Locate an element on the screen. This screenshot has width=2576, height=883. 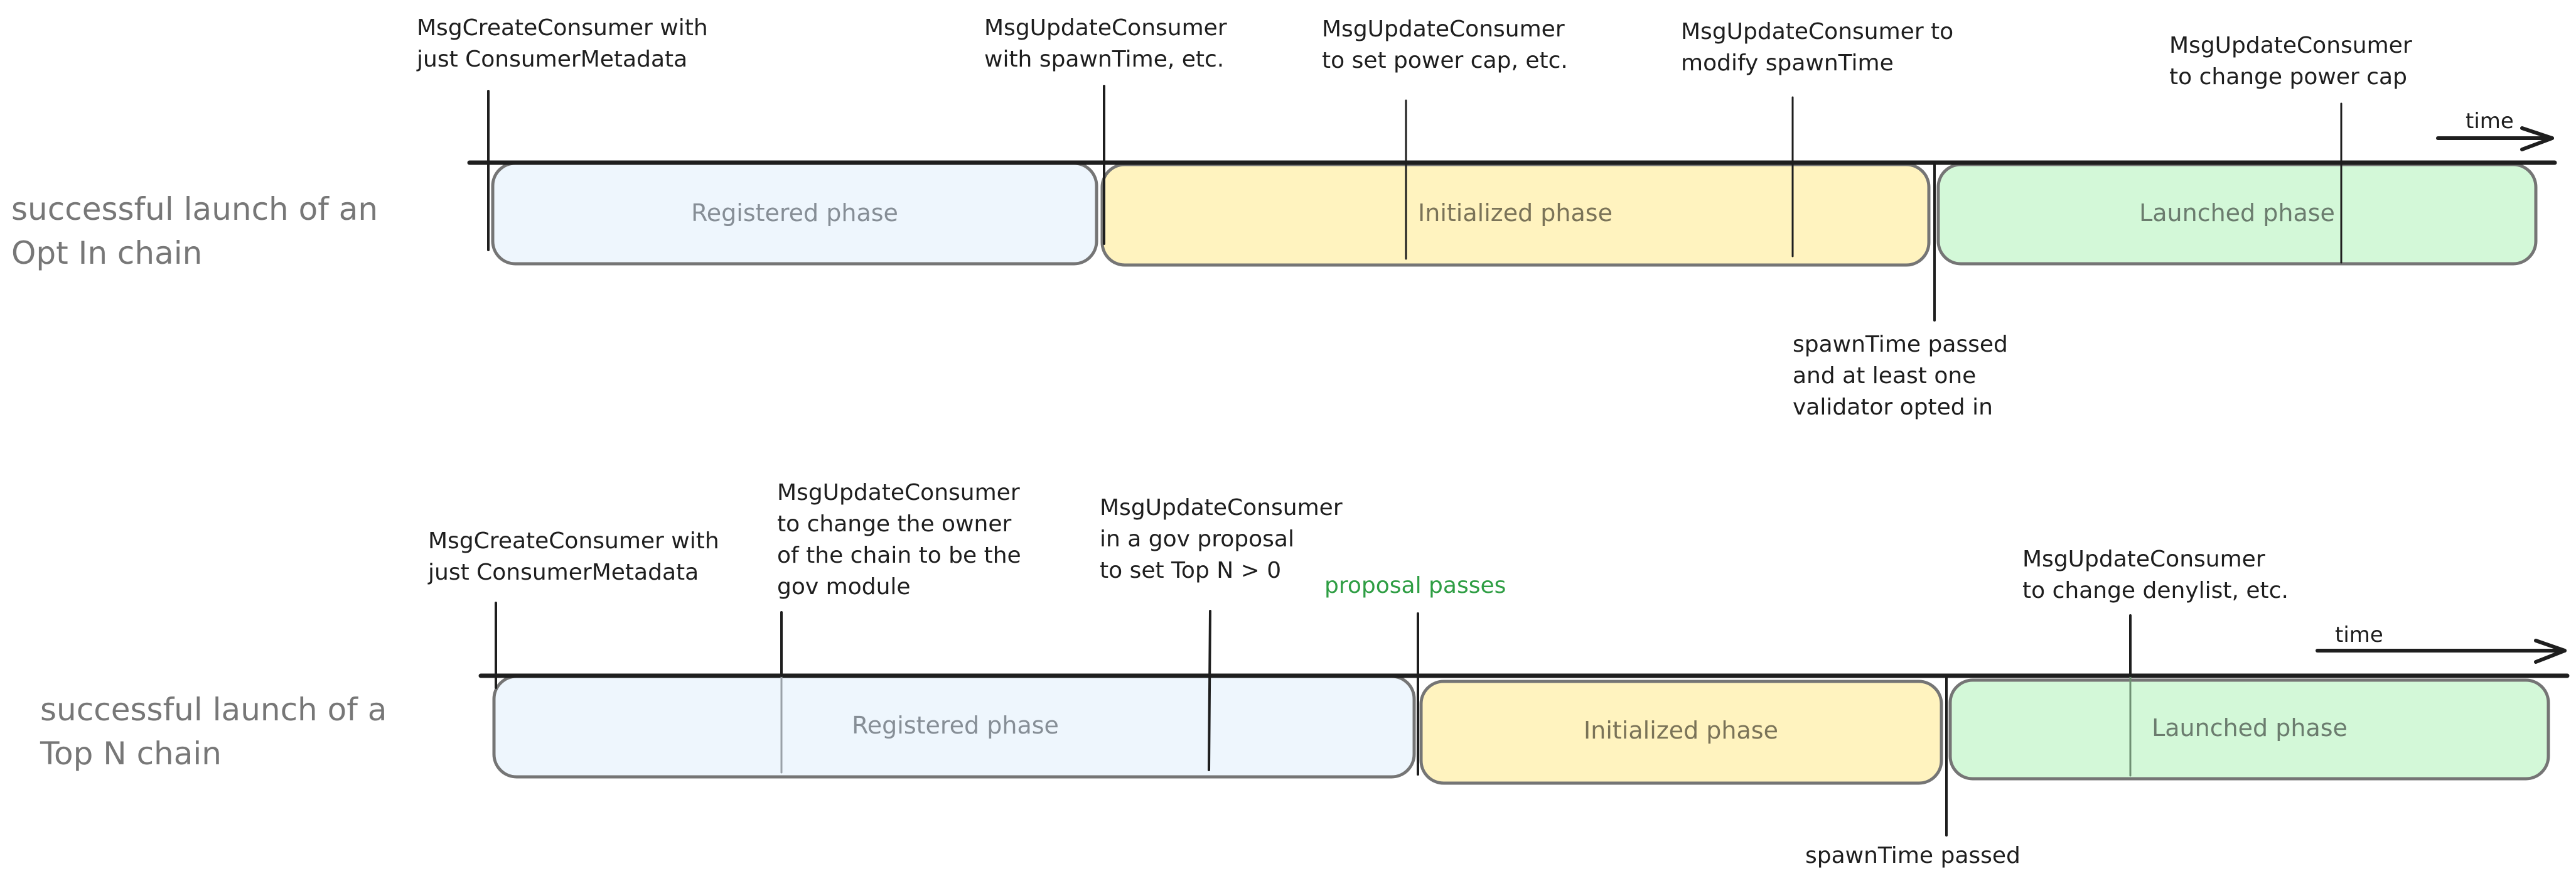
event-label: spawnTime passed is located at coordinates (1913, 856).